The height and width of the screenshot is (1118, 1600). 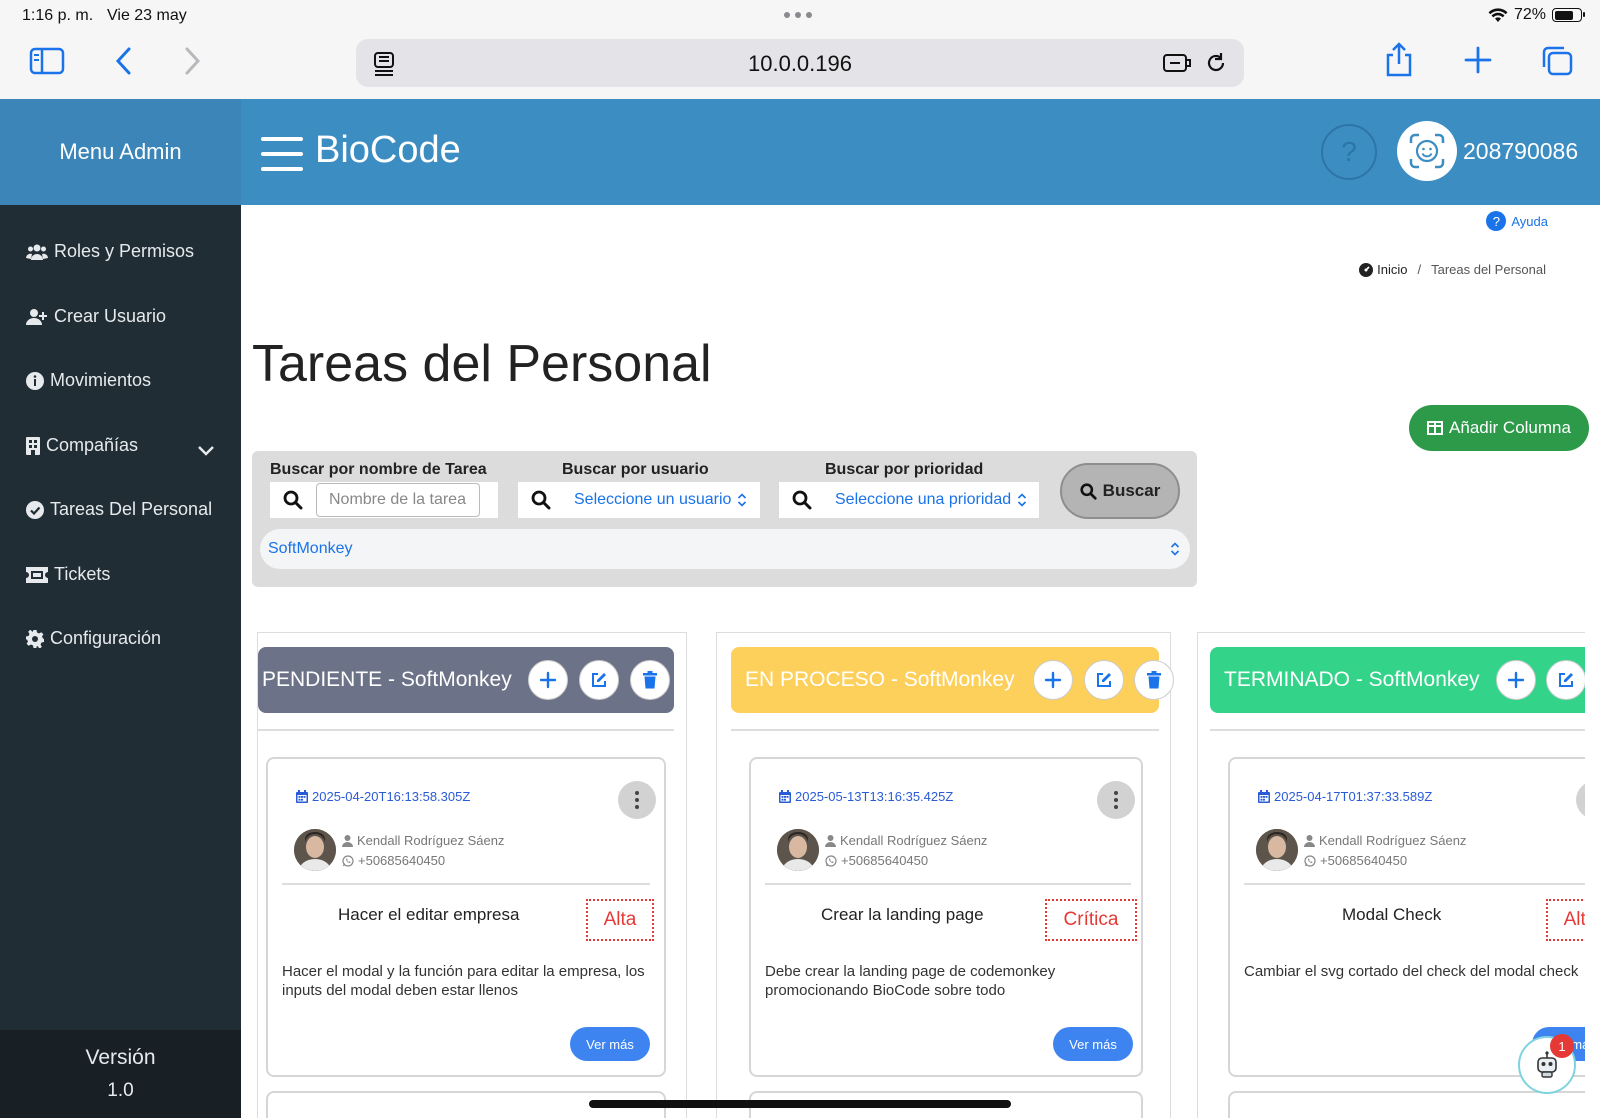 I want to click on sidebar-item-label: Configuración, so click(x=106, y=638).